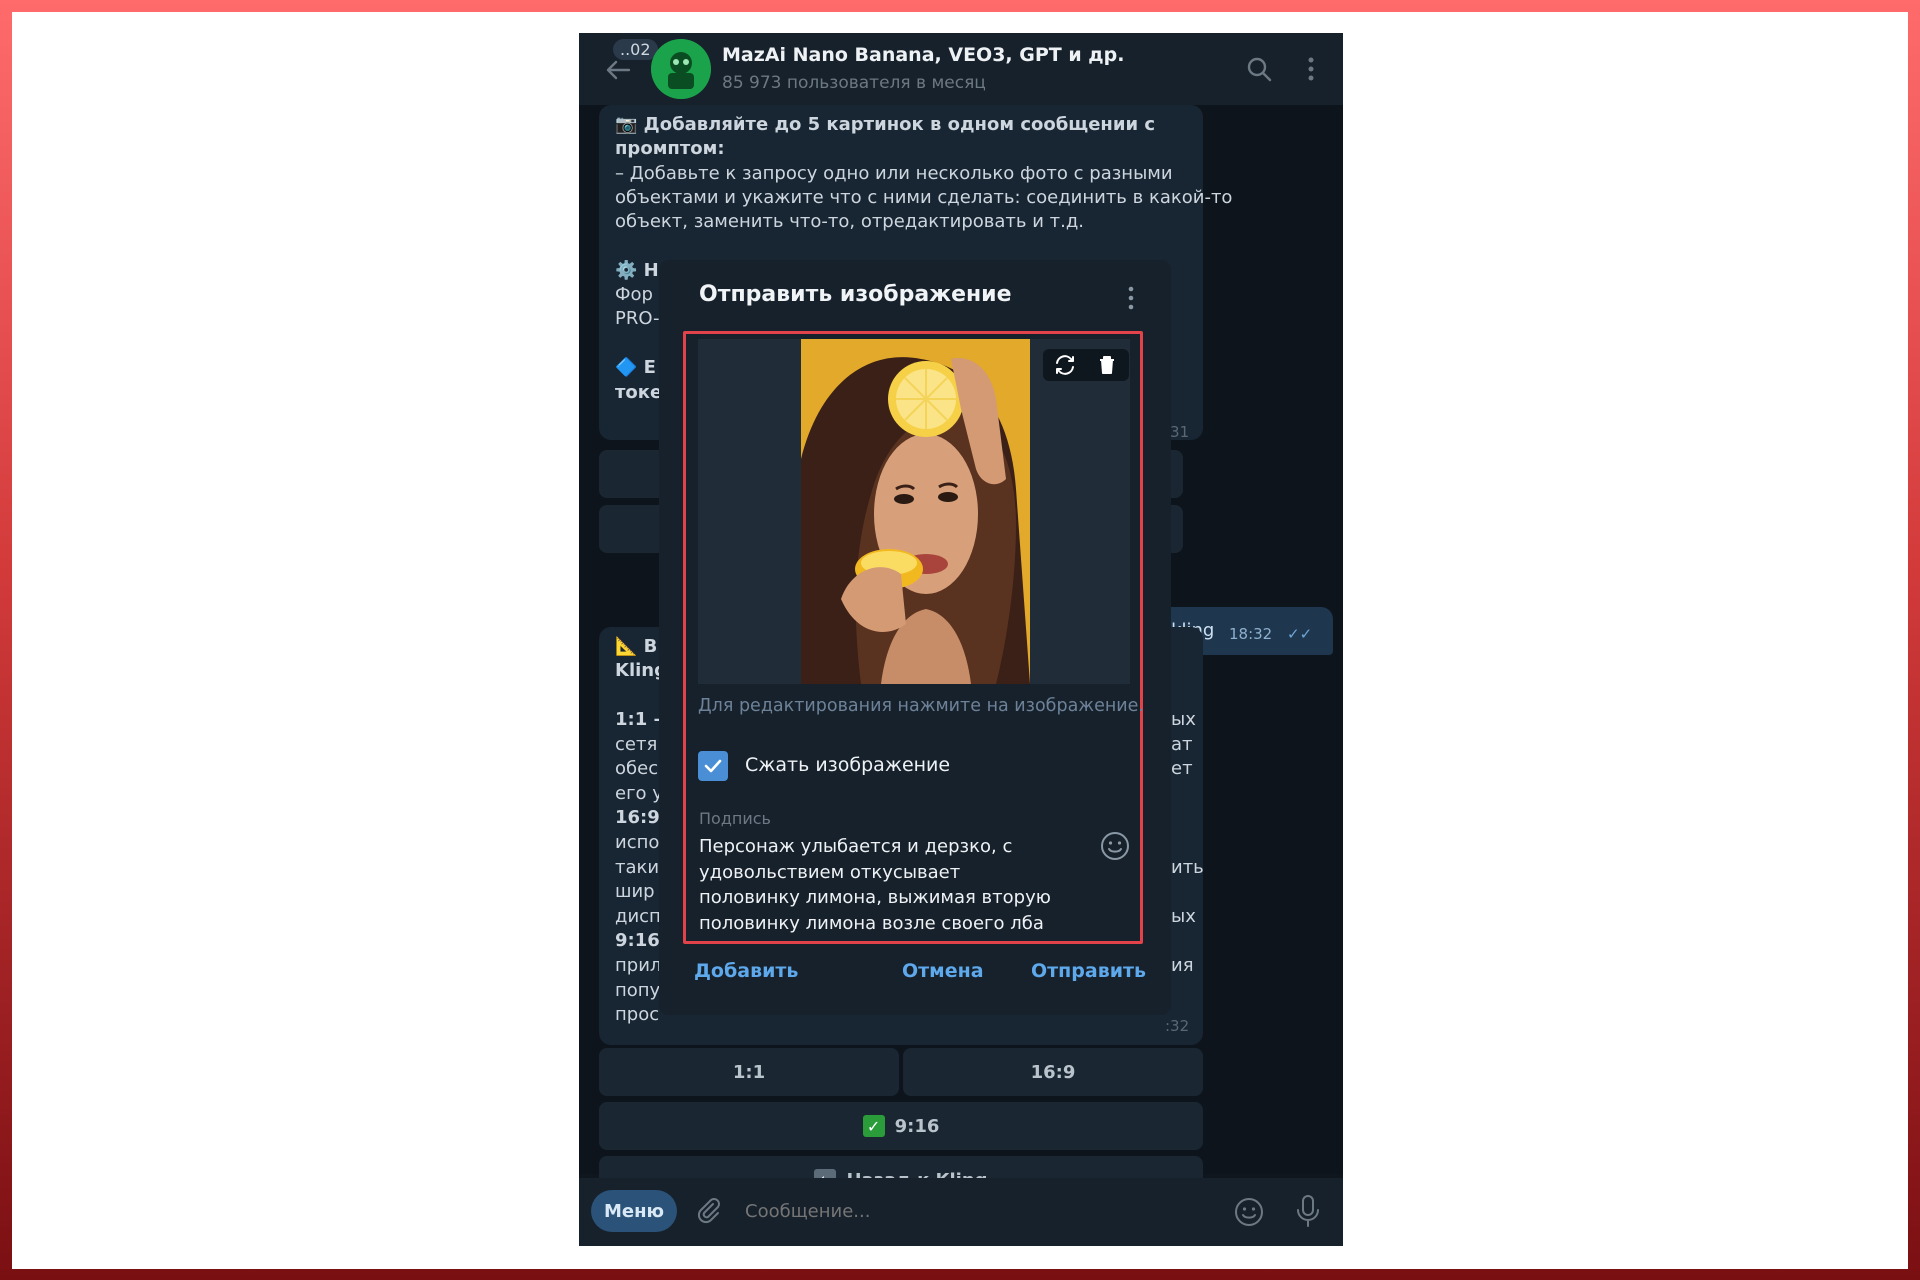 The image size is (1920, 1280). I want to click on compress-label: Сжать изображение, so click(847, 765).